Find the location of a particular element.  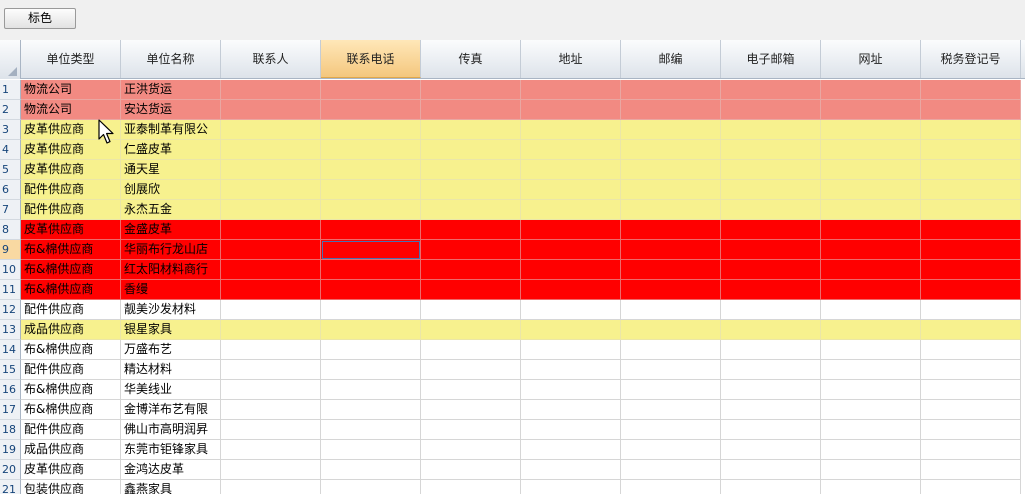

table-row: 9 布&棉供应商 华丽布行龙山店 is located at coordinates (512, 250).